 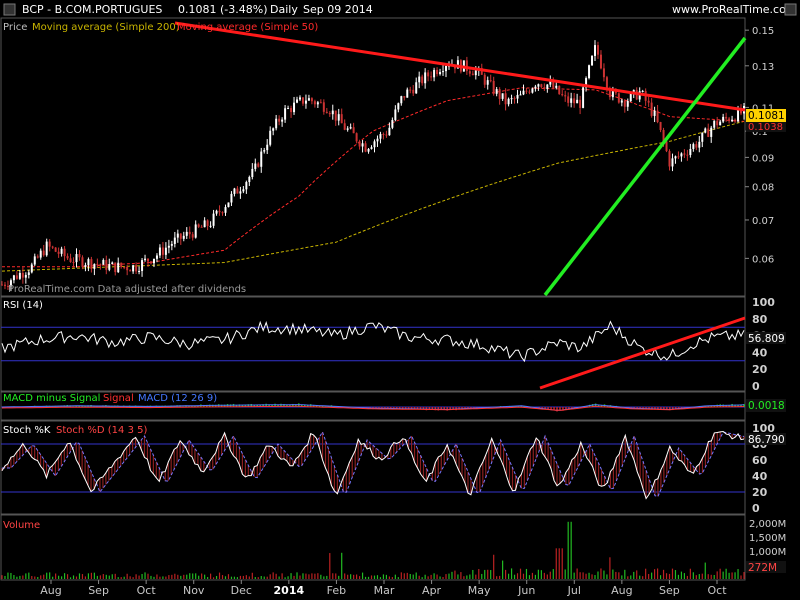 I want to click on macd-signal-label: Signal, so click(x=118, y=398).